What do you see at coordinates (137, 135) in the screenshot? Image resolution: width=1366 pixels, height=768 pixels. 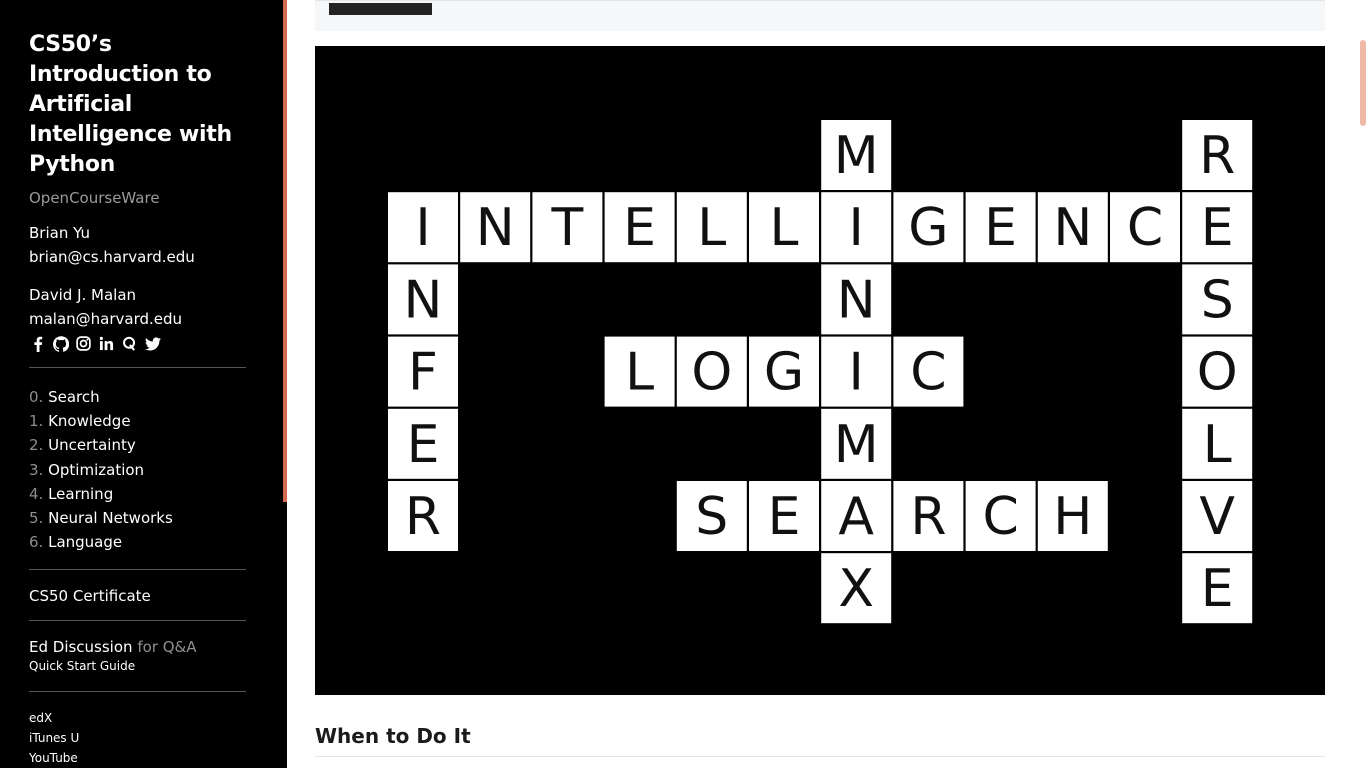 I see `course-title-line: Intelligence with` at bounding box center [137, 135].